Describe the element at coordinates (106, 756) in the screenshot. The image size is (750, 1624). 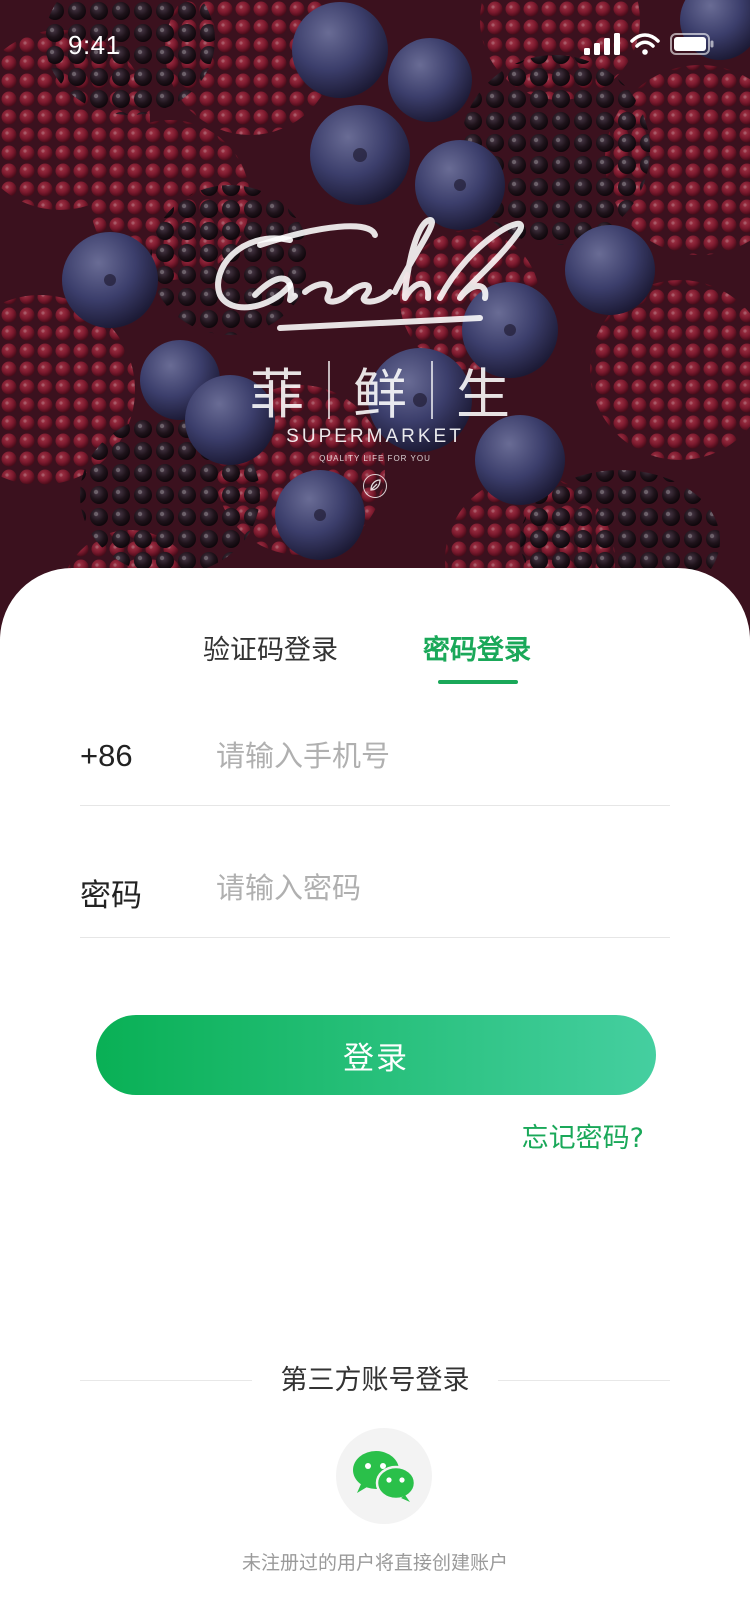
I see `country-code: +86` at that location.